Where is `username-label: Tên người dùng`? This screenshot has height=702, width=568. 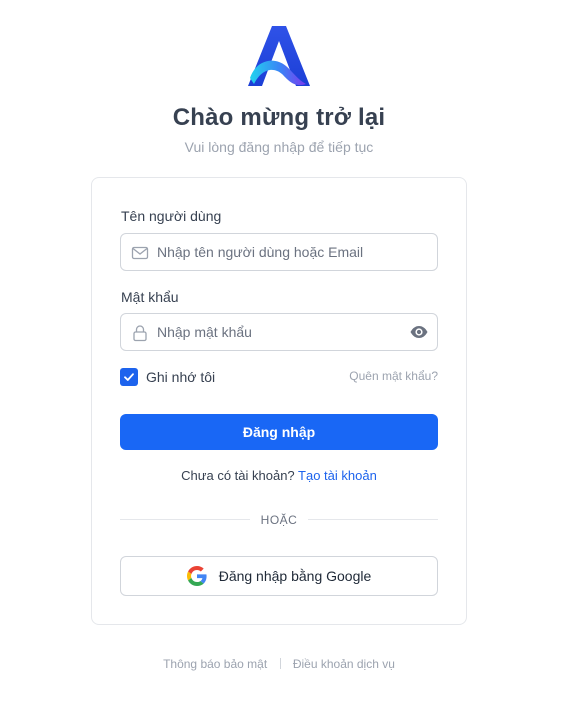
username-label: Tên người dùng is located at coordinates (171, 216).